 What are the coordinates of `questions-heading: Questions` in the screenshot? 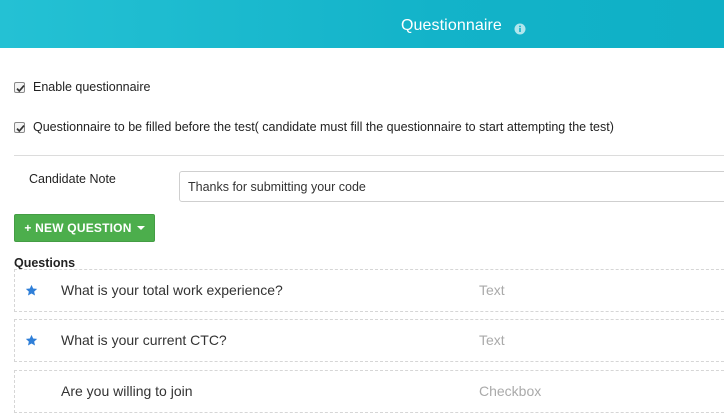 It's located at (45, 263).